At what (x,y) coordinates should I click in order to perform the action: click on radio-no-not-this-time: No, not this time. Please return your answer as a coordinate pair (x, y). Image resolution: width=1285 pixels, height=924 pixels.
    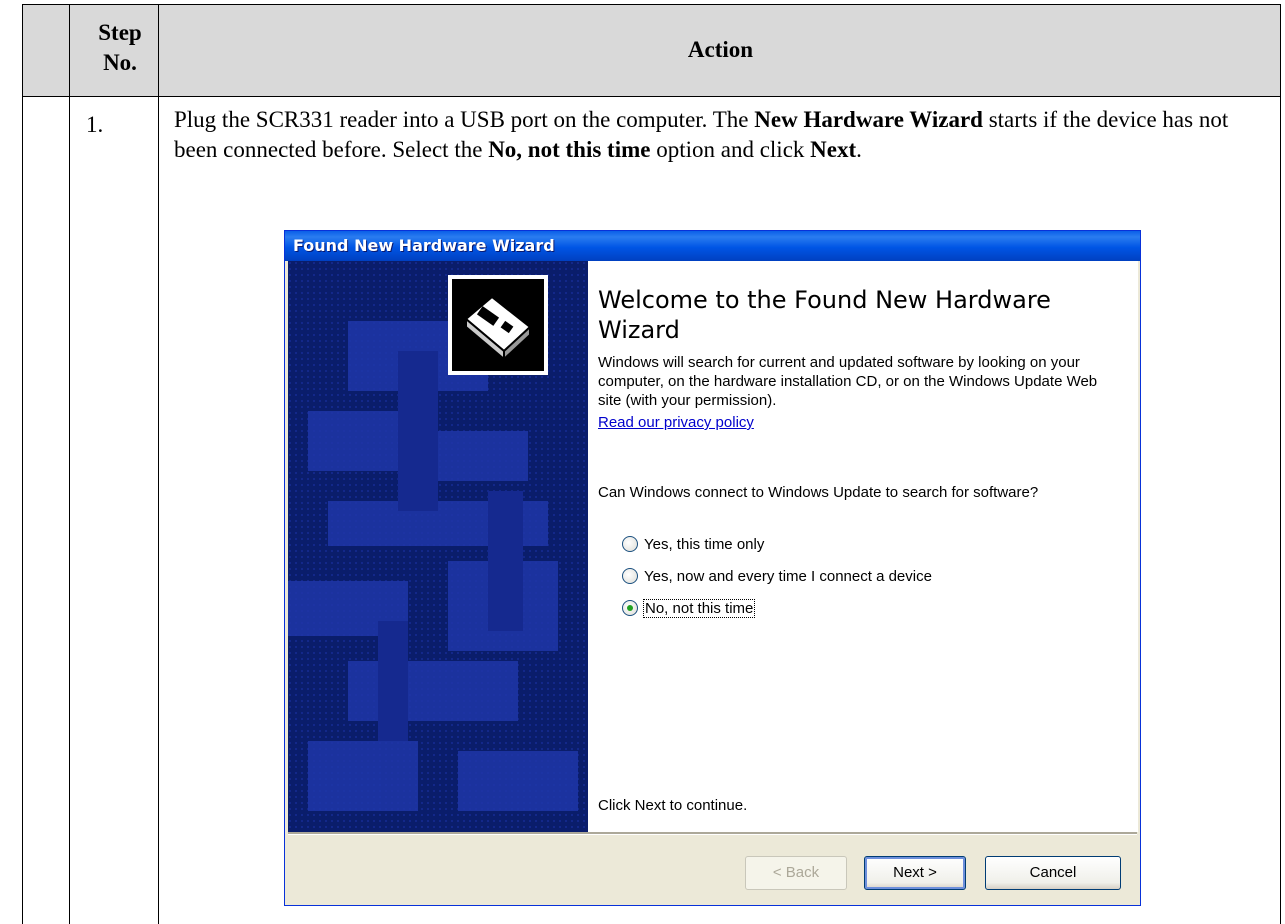
    Looking at the image, I should click on (689, 608).